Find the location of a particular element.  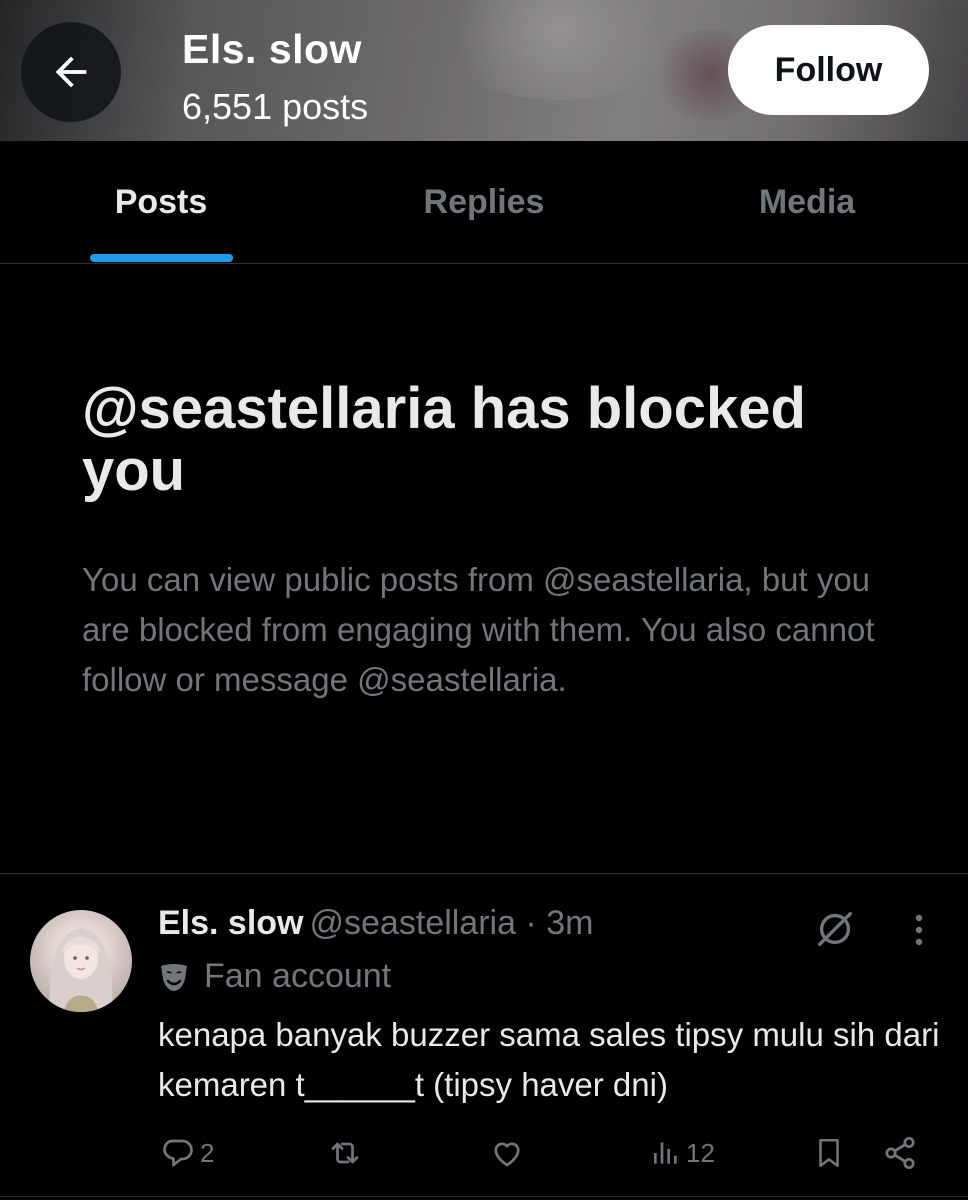

reply-button: 2 is located at coordinates (187, 1153).